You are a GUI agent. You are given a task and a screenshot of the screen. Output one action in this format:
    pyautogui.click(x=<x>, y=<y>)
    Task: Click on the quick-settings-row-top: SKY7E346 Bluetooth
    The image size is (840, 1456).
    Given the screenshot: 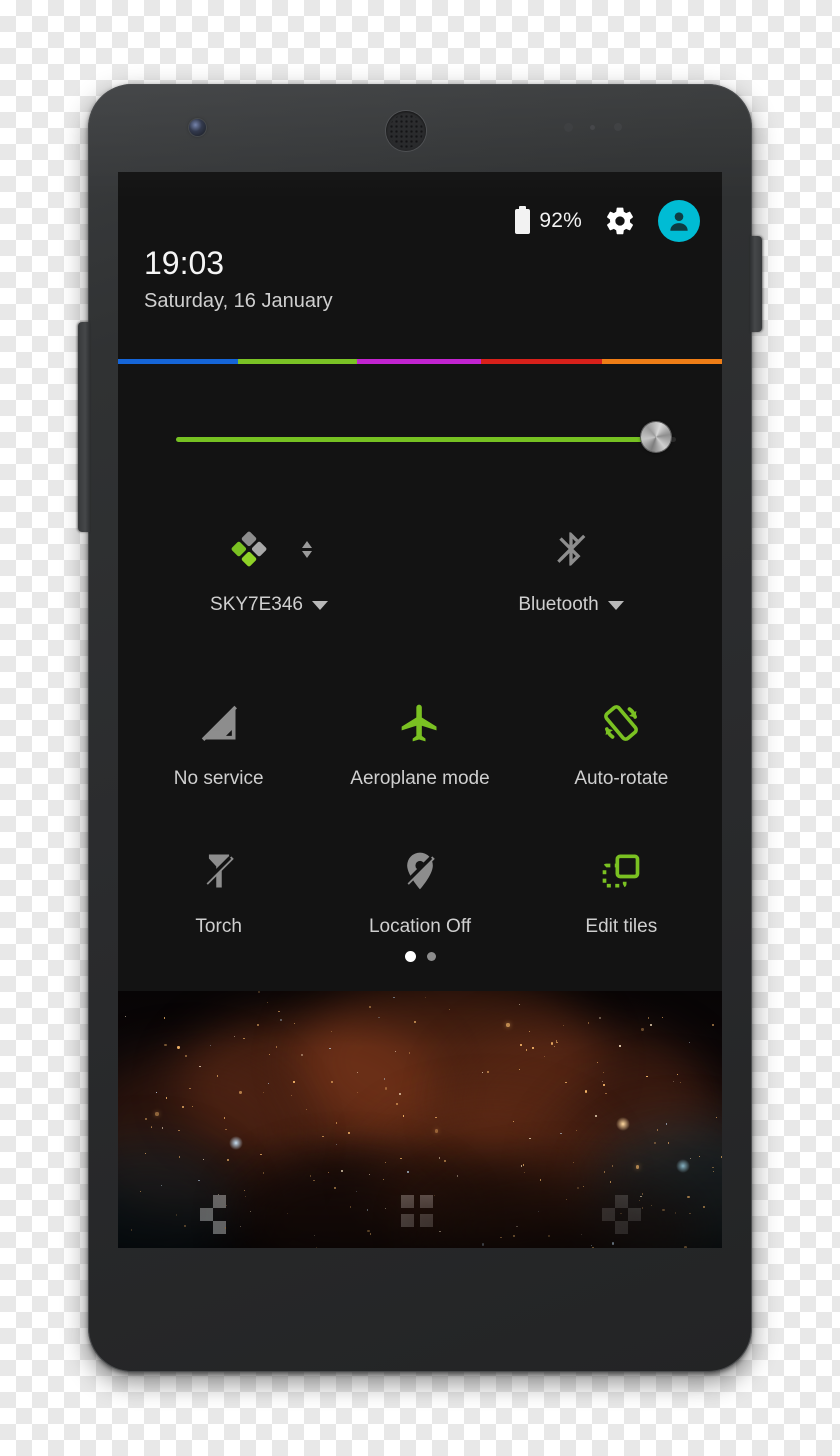 What is the action you would take?
    pyautogui.click(x=420, y=568)
    